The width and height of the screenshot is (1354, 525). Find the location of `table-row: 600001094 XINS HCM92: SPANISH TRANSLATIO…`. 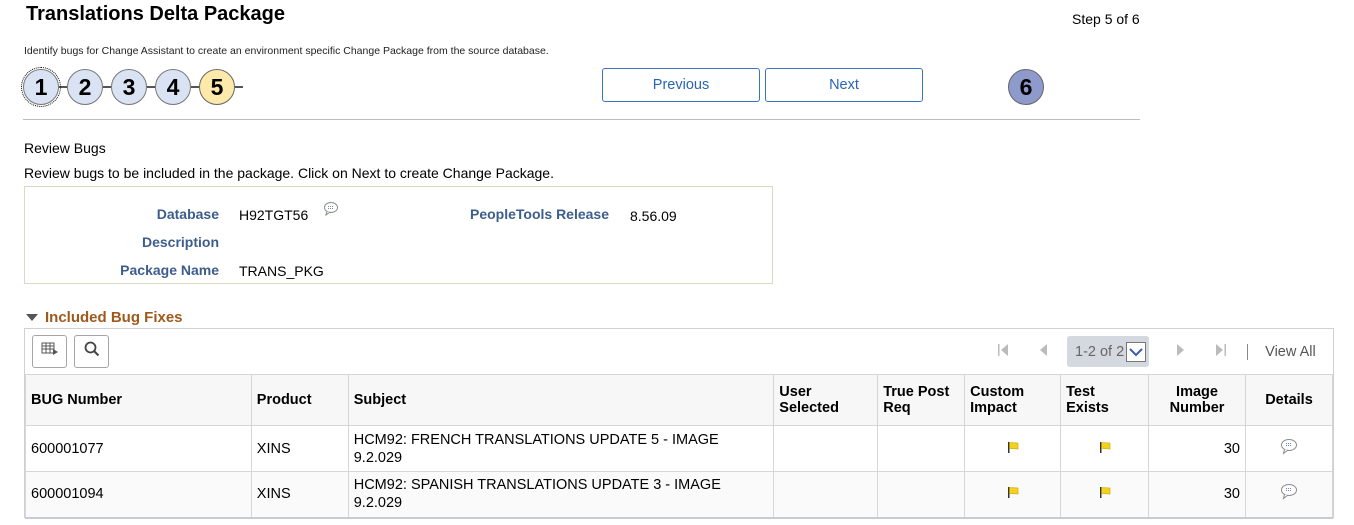

table-row: 600001094 XINS HCM92: SPANISH TRANSLATIO… is located at coordinates (679, 495).